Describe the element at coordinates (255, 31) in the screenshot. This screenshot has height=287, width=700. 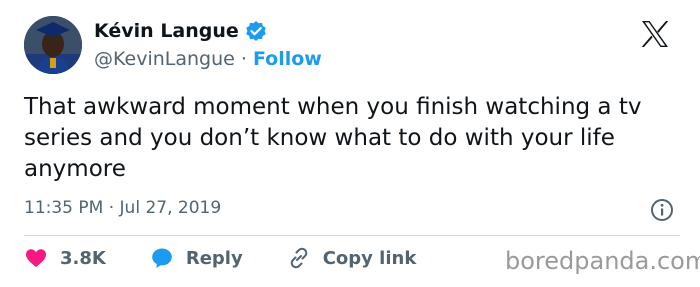
I see `verified-badge-icon` at that location.